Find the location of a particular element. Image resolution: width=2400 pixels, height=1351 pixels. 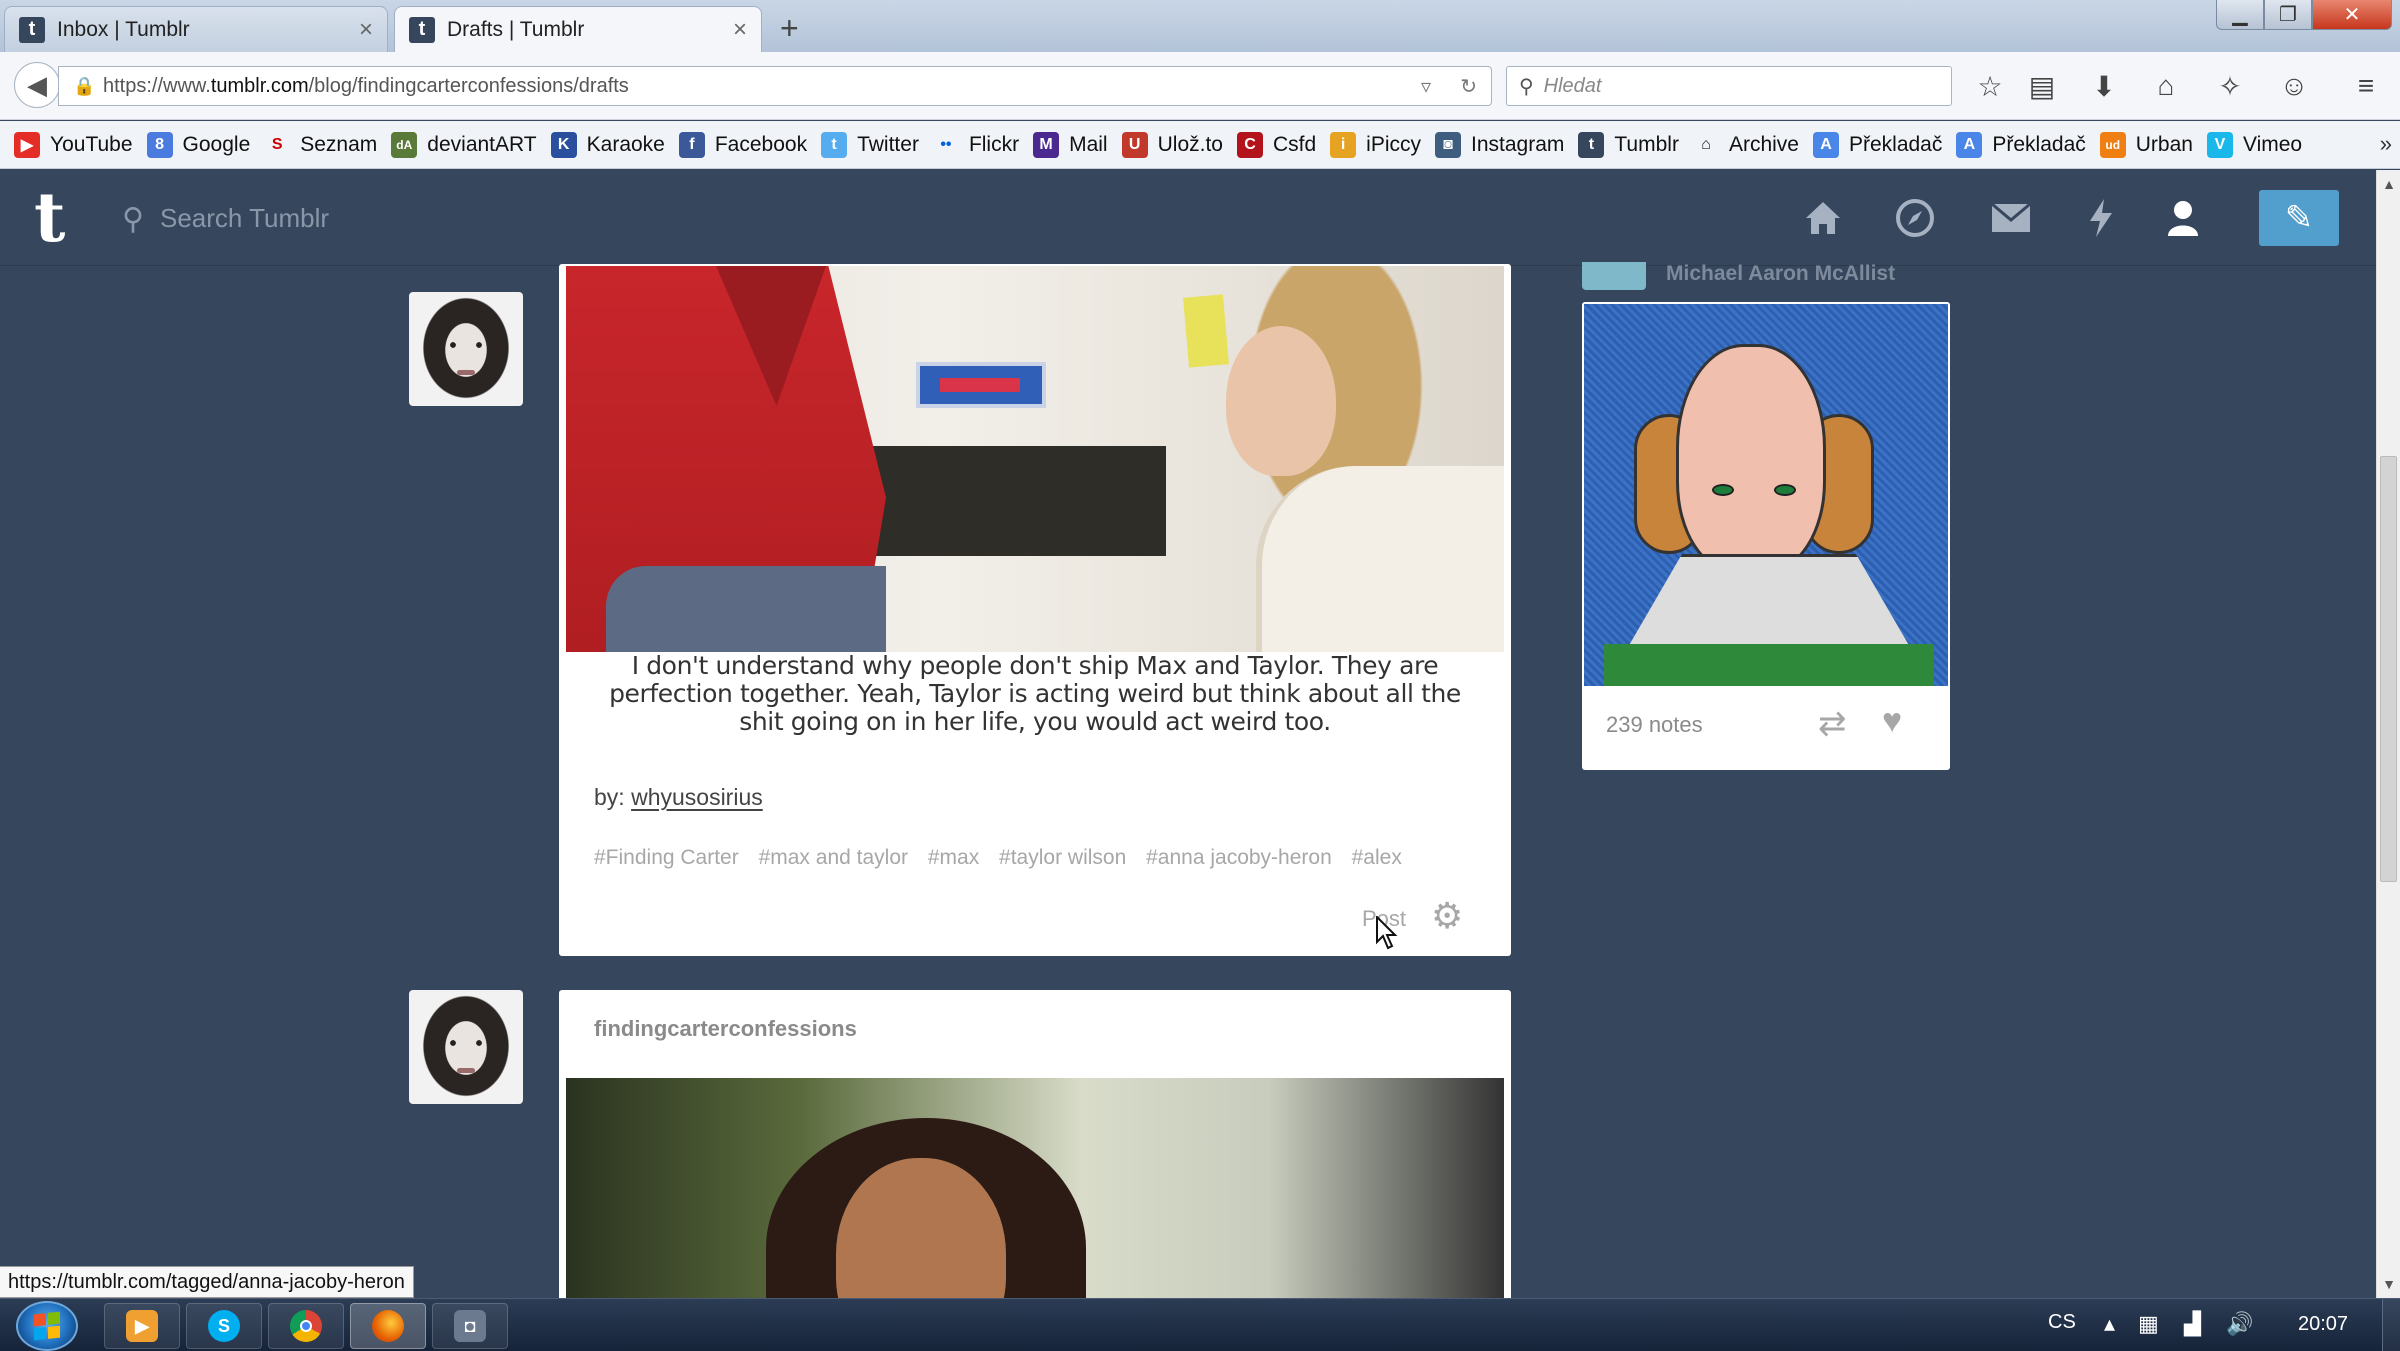

bookmark-twitter: t Twitter is located at coordinates (870, 144).